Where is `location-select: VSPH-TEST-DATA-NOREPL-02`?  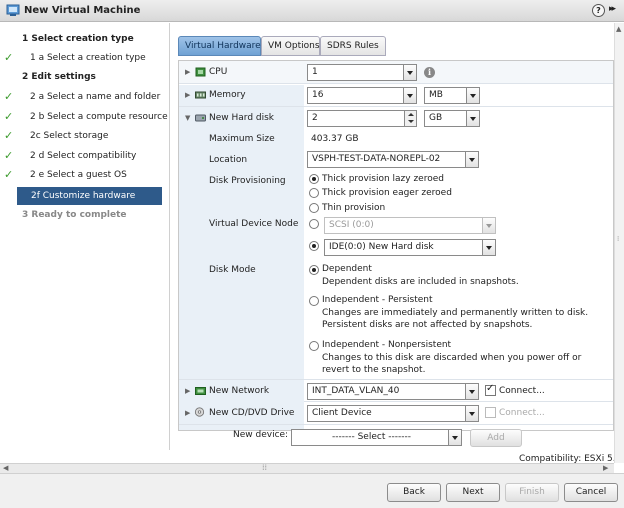
location-select: VSPH-TEST-DATA-NOREPL-02 is located at coordinates (393, 159).